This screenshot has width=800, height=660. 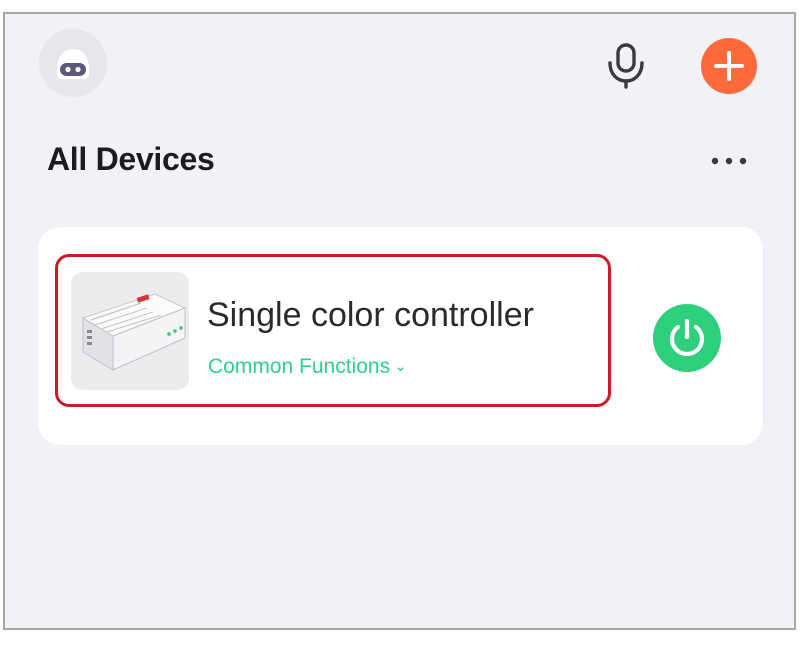 I want to click on robot-avatar-icon, so click(x=73, y=64).